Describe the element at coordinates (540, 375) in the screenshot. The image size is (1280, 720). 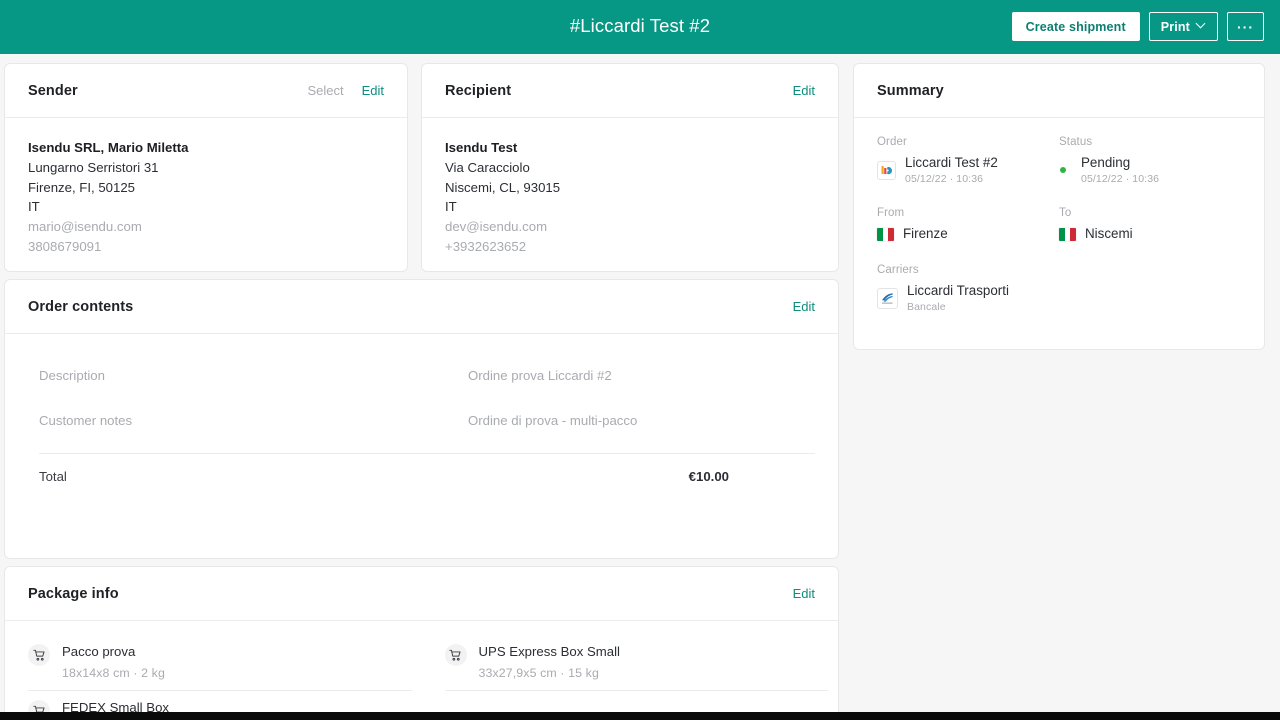
I see `description-value: Ordine prova Liccardi #2` at that location.